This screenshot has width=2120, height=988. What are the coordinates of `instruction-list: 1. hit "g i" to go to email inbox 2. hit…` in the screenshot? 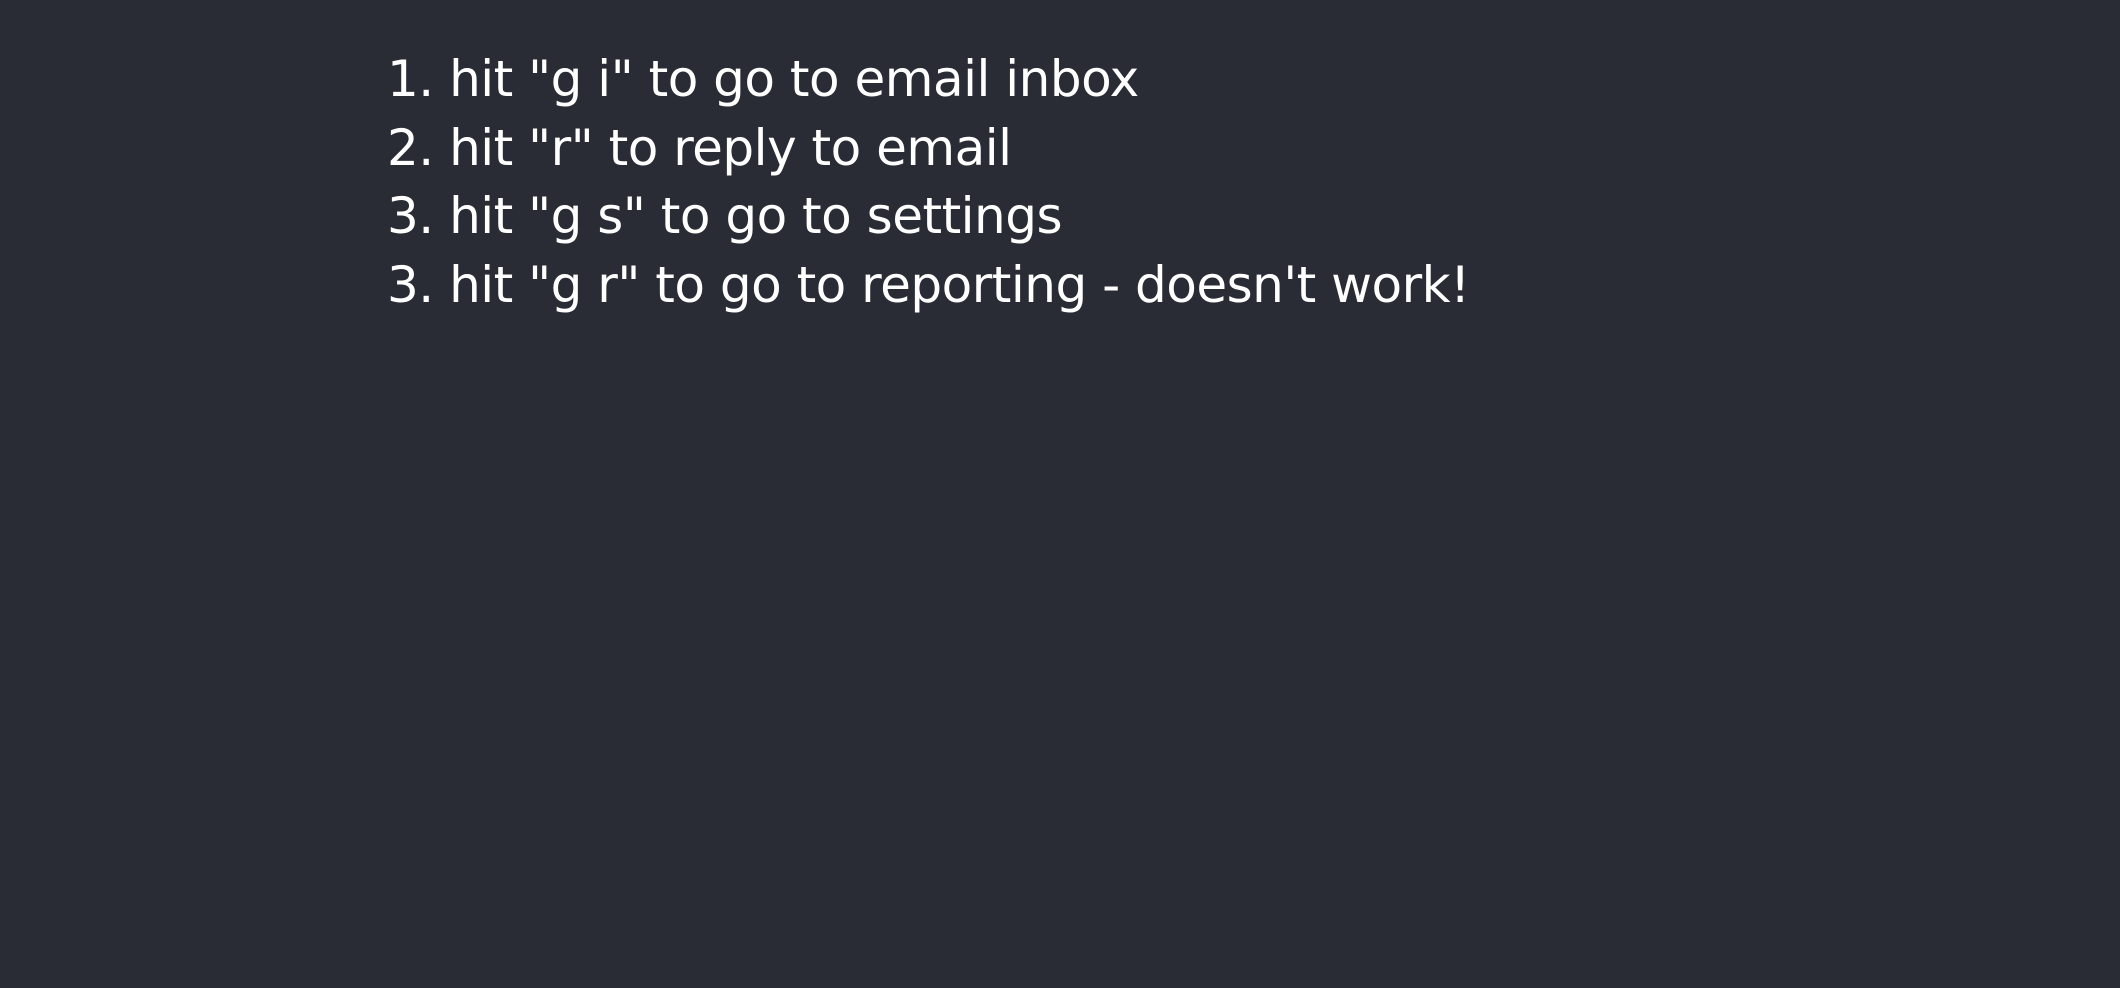 It's located at (928, 182).